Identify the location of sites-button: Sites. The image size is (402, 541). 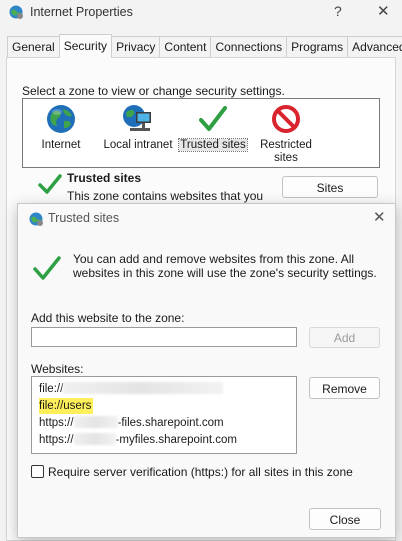
(330, 187).